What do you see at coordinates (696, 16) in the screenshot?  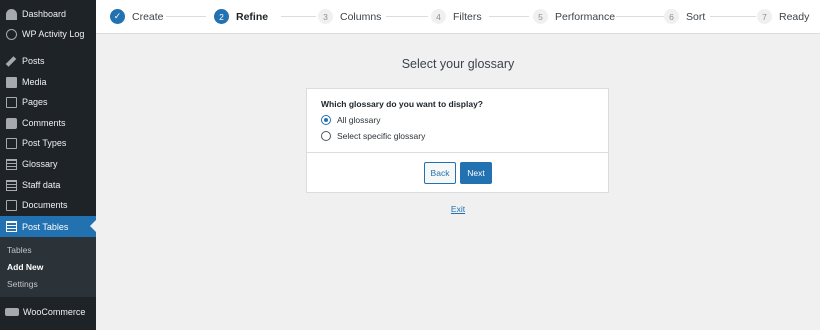 I see `step-label: Sort` at bounding box center [696, 16].